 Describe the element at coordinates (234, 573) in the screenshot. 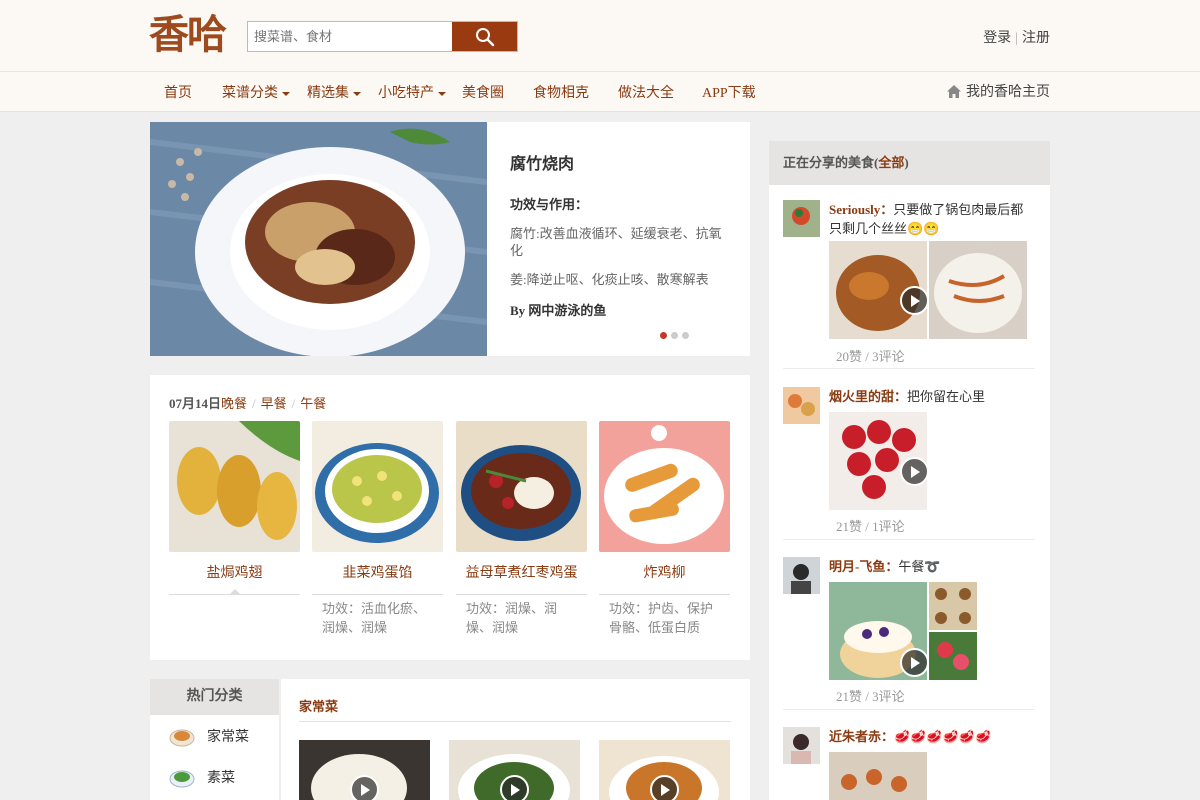

I see `meal-name-text: 盐焗鸡翅` at that location.